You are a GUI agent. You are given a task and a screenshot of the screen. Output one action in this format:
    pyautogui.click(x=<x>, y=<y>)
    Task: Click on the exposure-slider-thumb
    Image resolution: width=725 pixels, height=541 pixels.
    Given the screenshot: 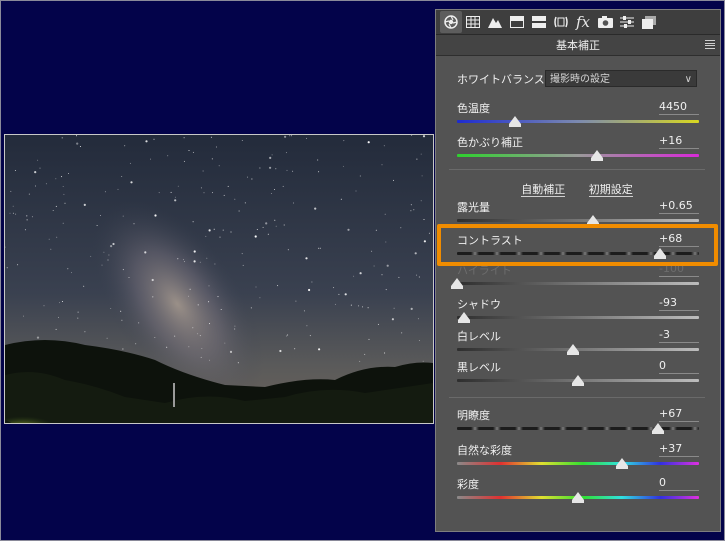 What is the action you would take?
    pyautogui.click(x=592, y=220)
    